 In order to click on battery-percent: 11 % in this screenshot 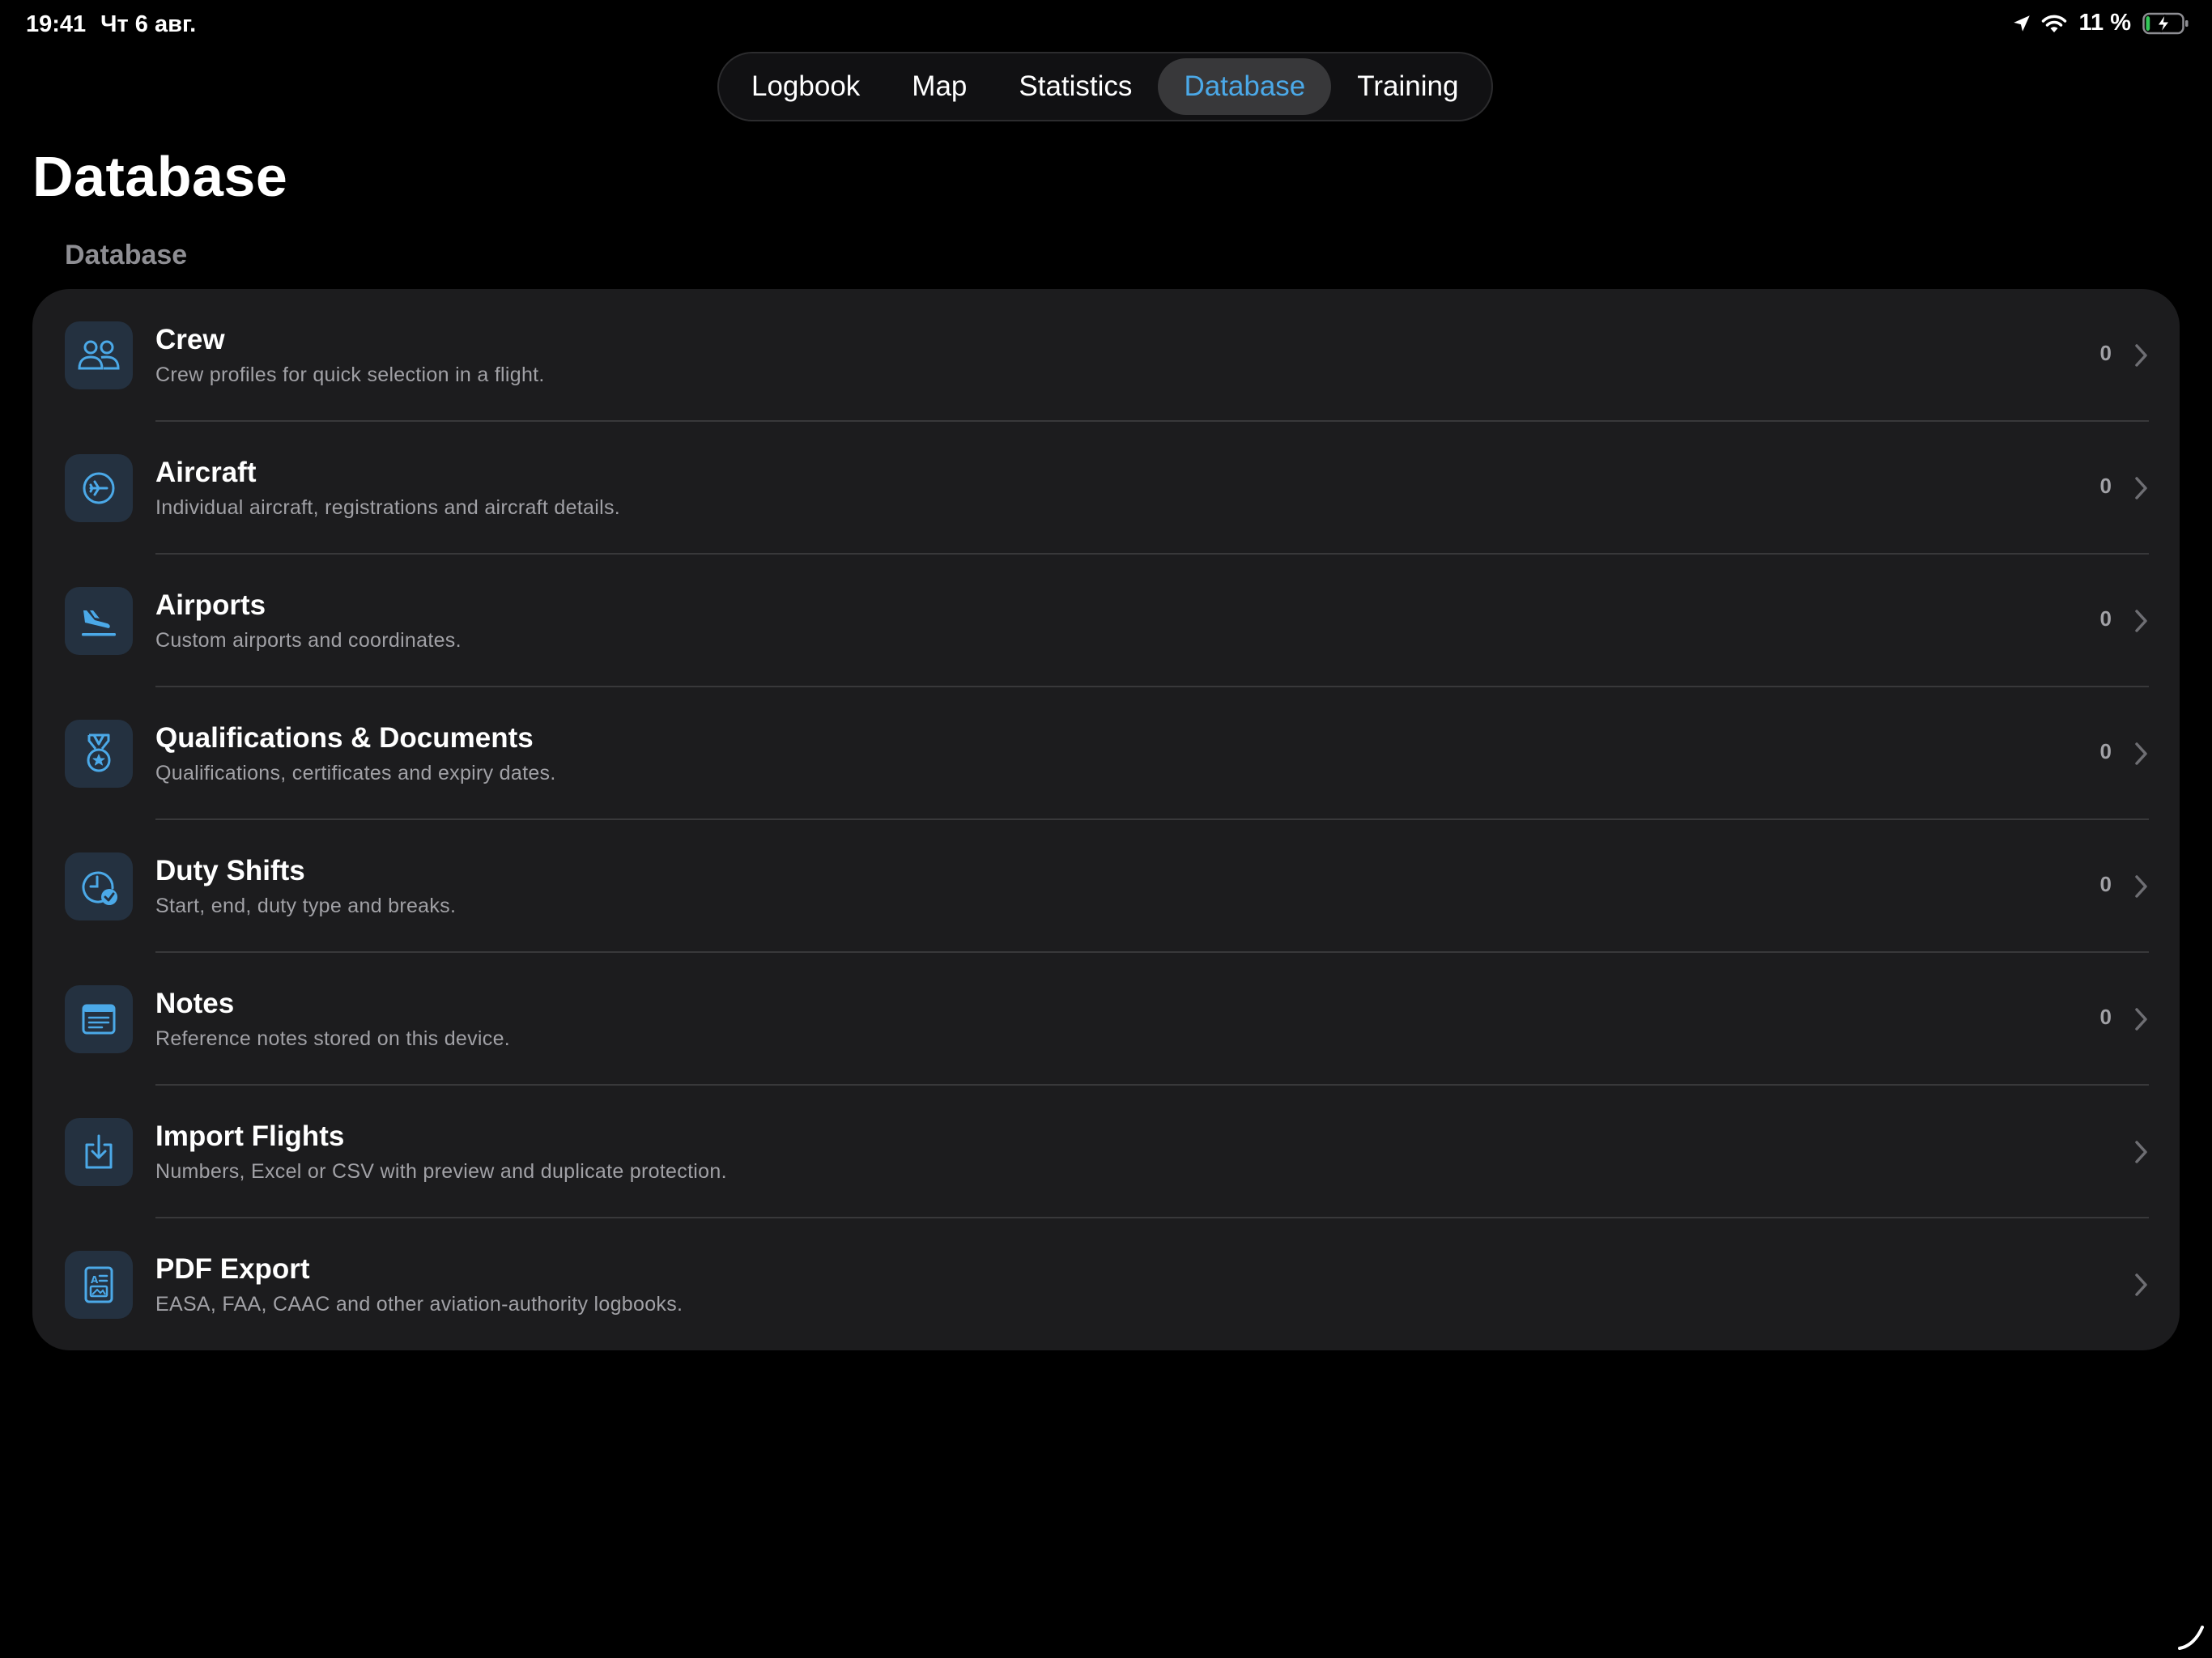, I will do `click(2105, 23)`.